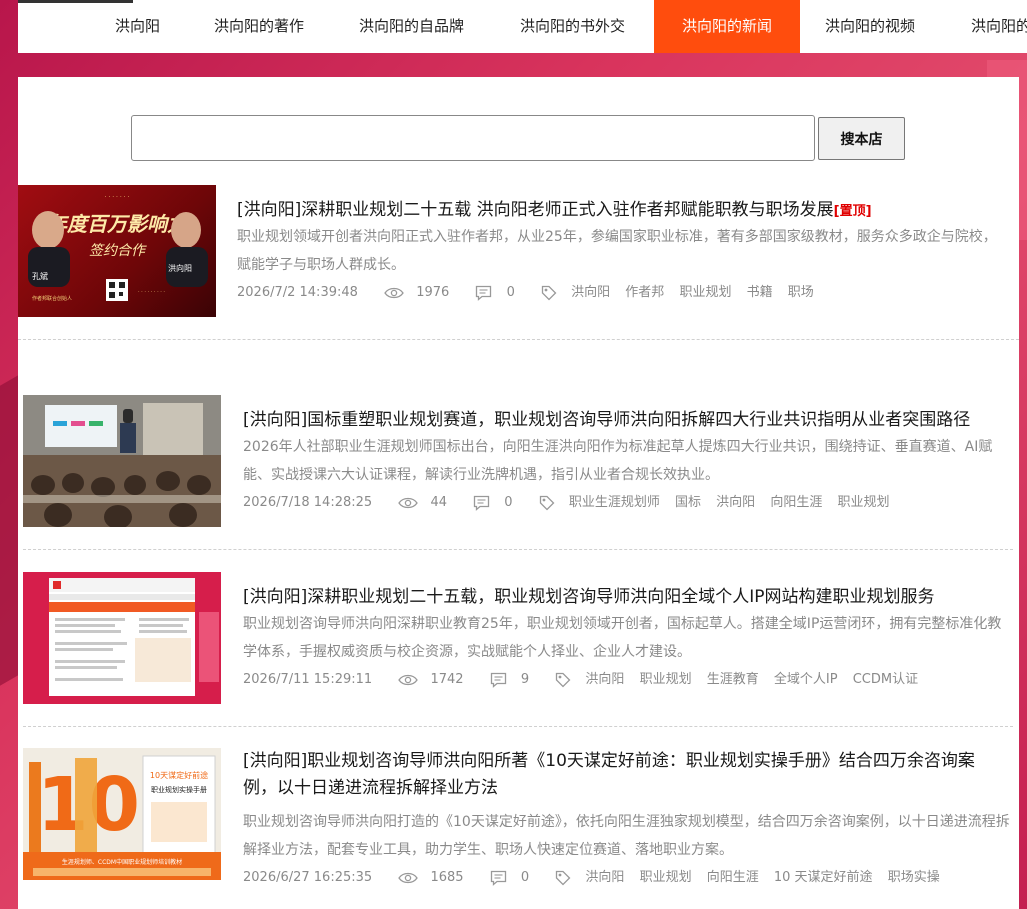 This screenshot has height=909, width=1027. I want to click on article-tag: 国标, so click(688, 503).